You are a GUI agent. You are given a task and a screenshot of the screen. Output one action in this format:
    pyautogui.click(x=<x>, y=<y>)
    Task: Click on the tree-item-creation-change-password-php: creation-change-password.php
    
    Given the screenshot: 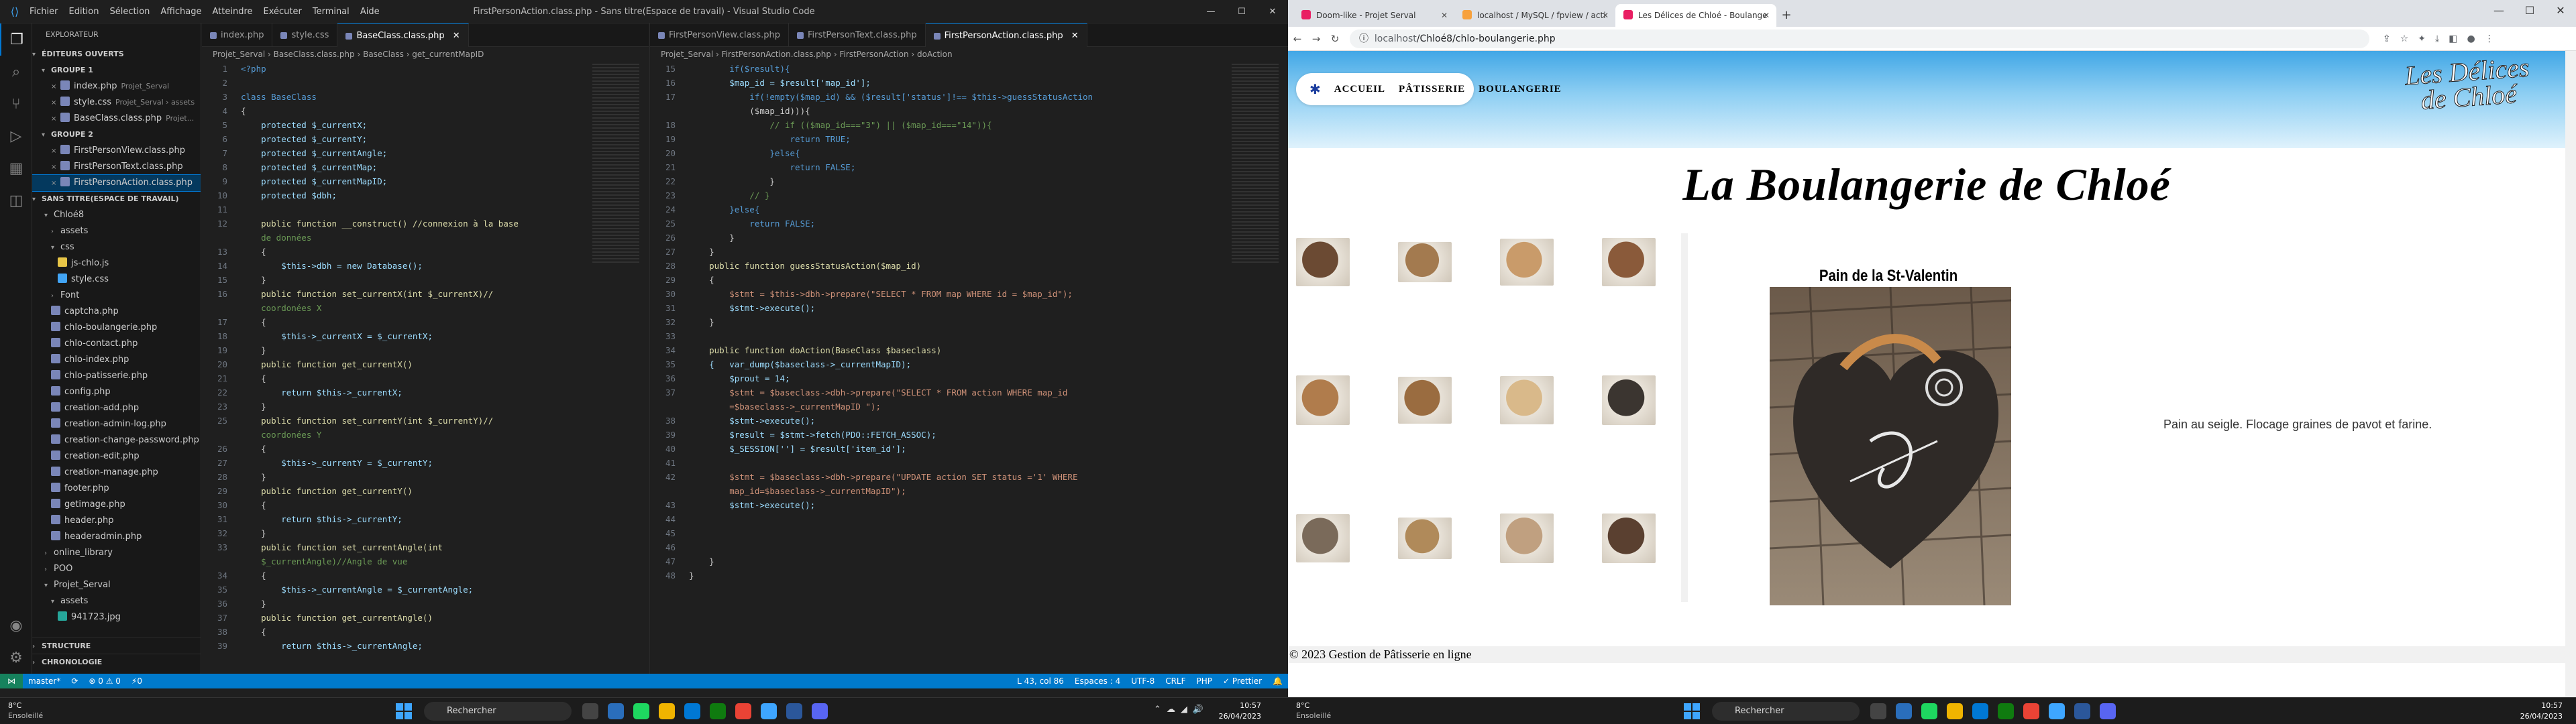 What is the action you would take?
    pyautogui.click(x=116, y=440)
    